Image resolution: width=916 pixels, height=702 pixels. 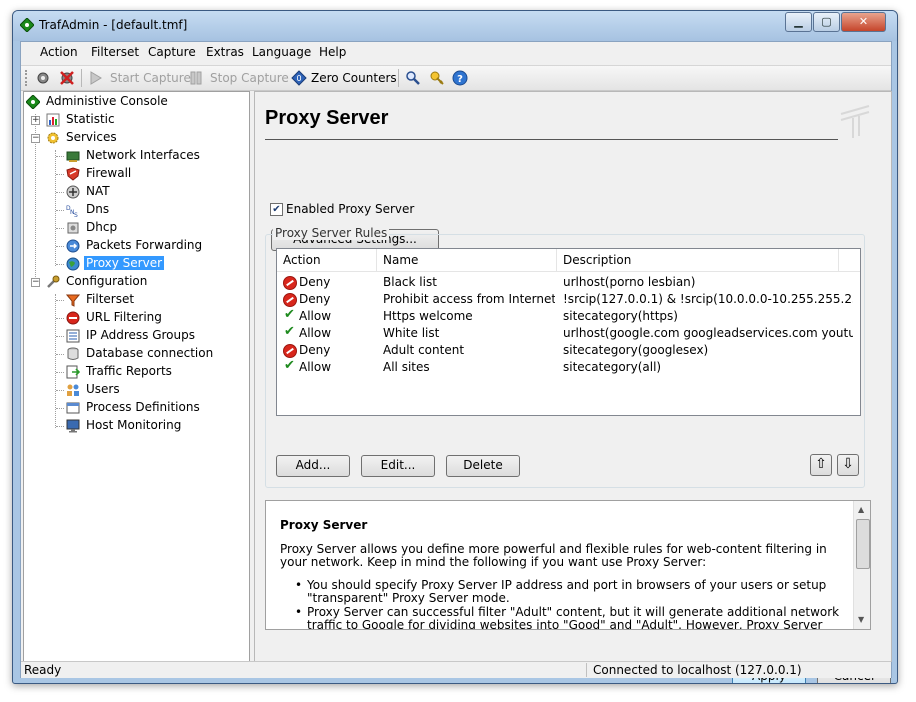 What do you see at coordinates (143, 155) in the screenshot?
I see `tree-label: Network Interfaces` at bounding box center [143, 155].